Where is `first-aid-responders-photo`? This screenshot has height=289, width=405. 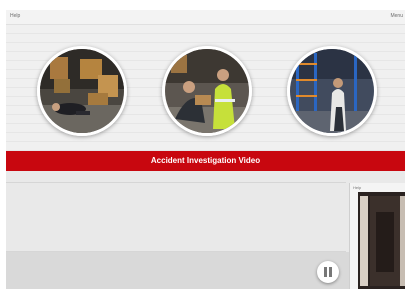 first-aid-responders-photo is located at coordinates (207, 91).